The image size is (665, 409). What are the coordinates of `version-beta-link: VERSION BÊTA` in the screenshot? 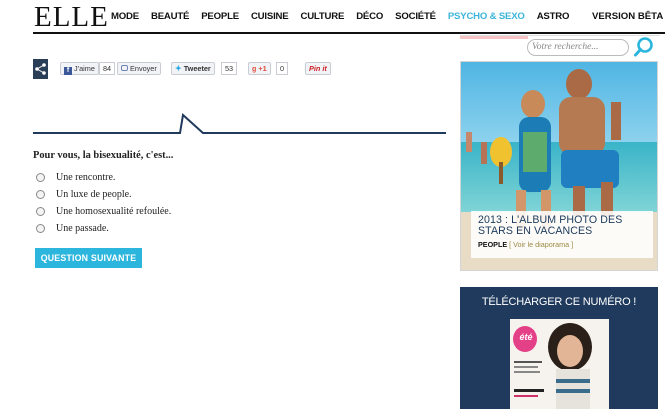 It's located at (627, 16).